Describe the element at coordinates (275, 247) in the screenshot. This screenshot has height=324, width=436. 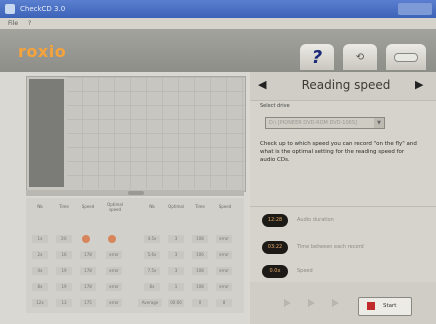
I see `result-value: 03:22` at that location.